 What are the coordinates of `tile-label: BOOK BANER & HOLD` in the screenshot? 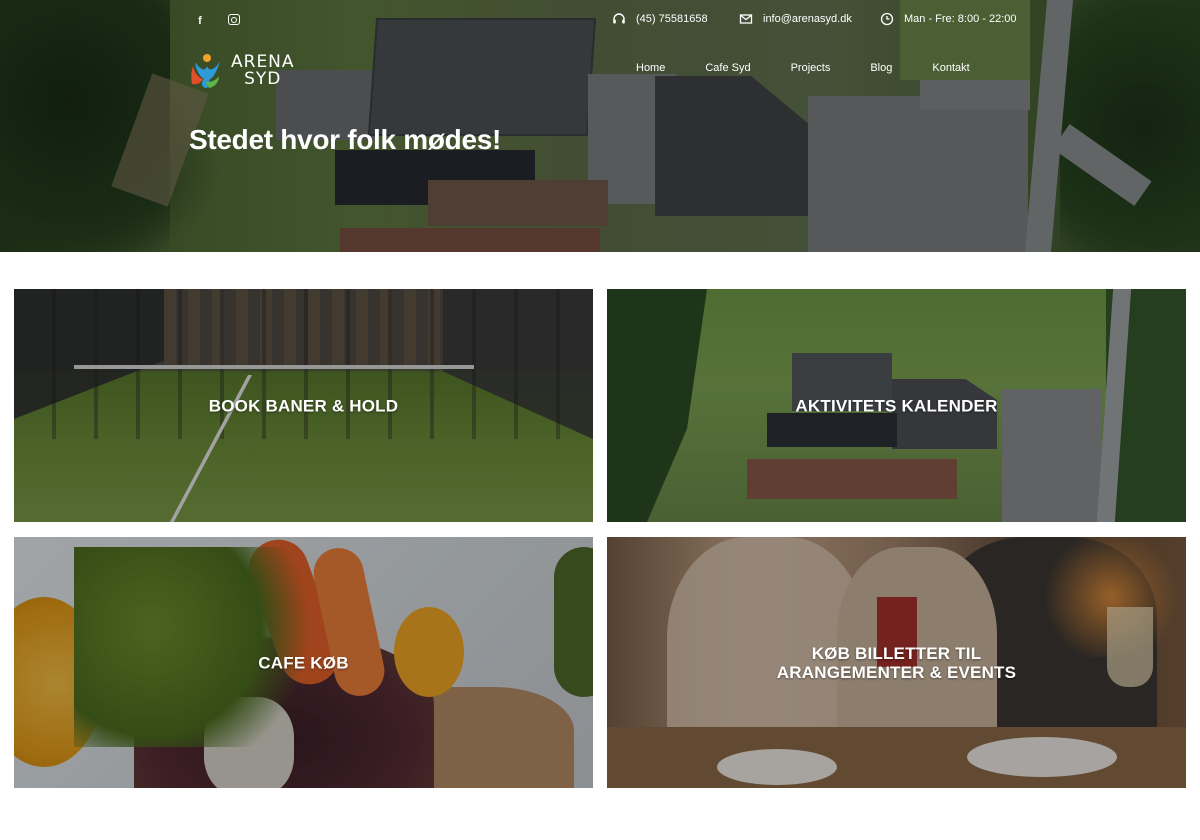 It's located at (303, 405).